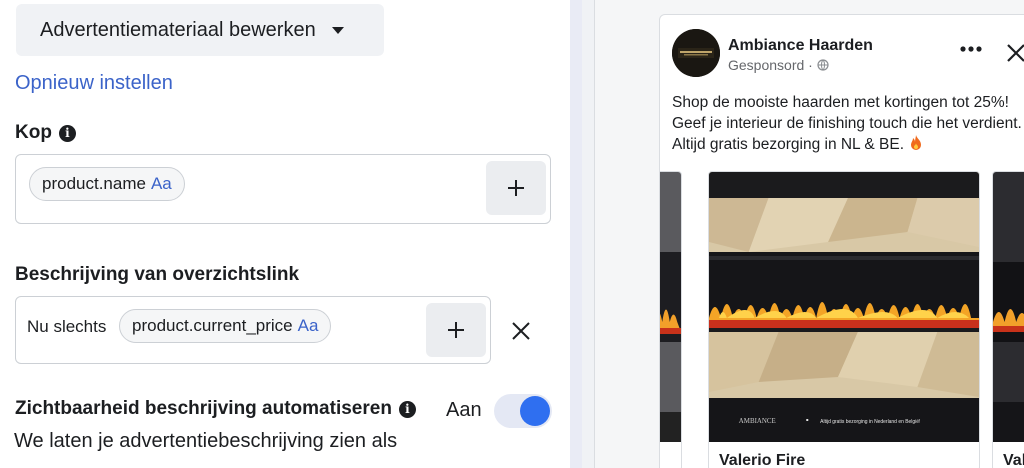  Describe the element at coordinates (971, 49) in the screenshot. I see `more-options-icon` at that location.